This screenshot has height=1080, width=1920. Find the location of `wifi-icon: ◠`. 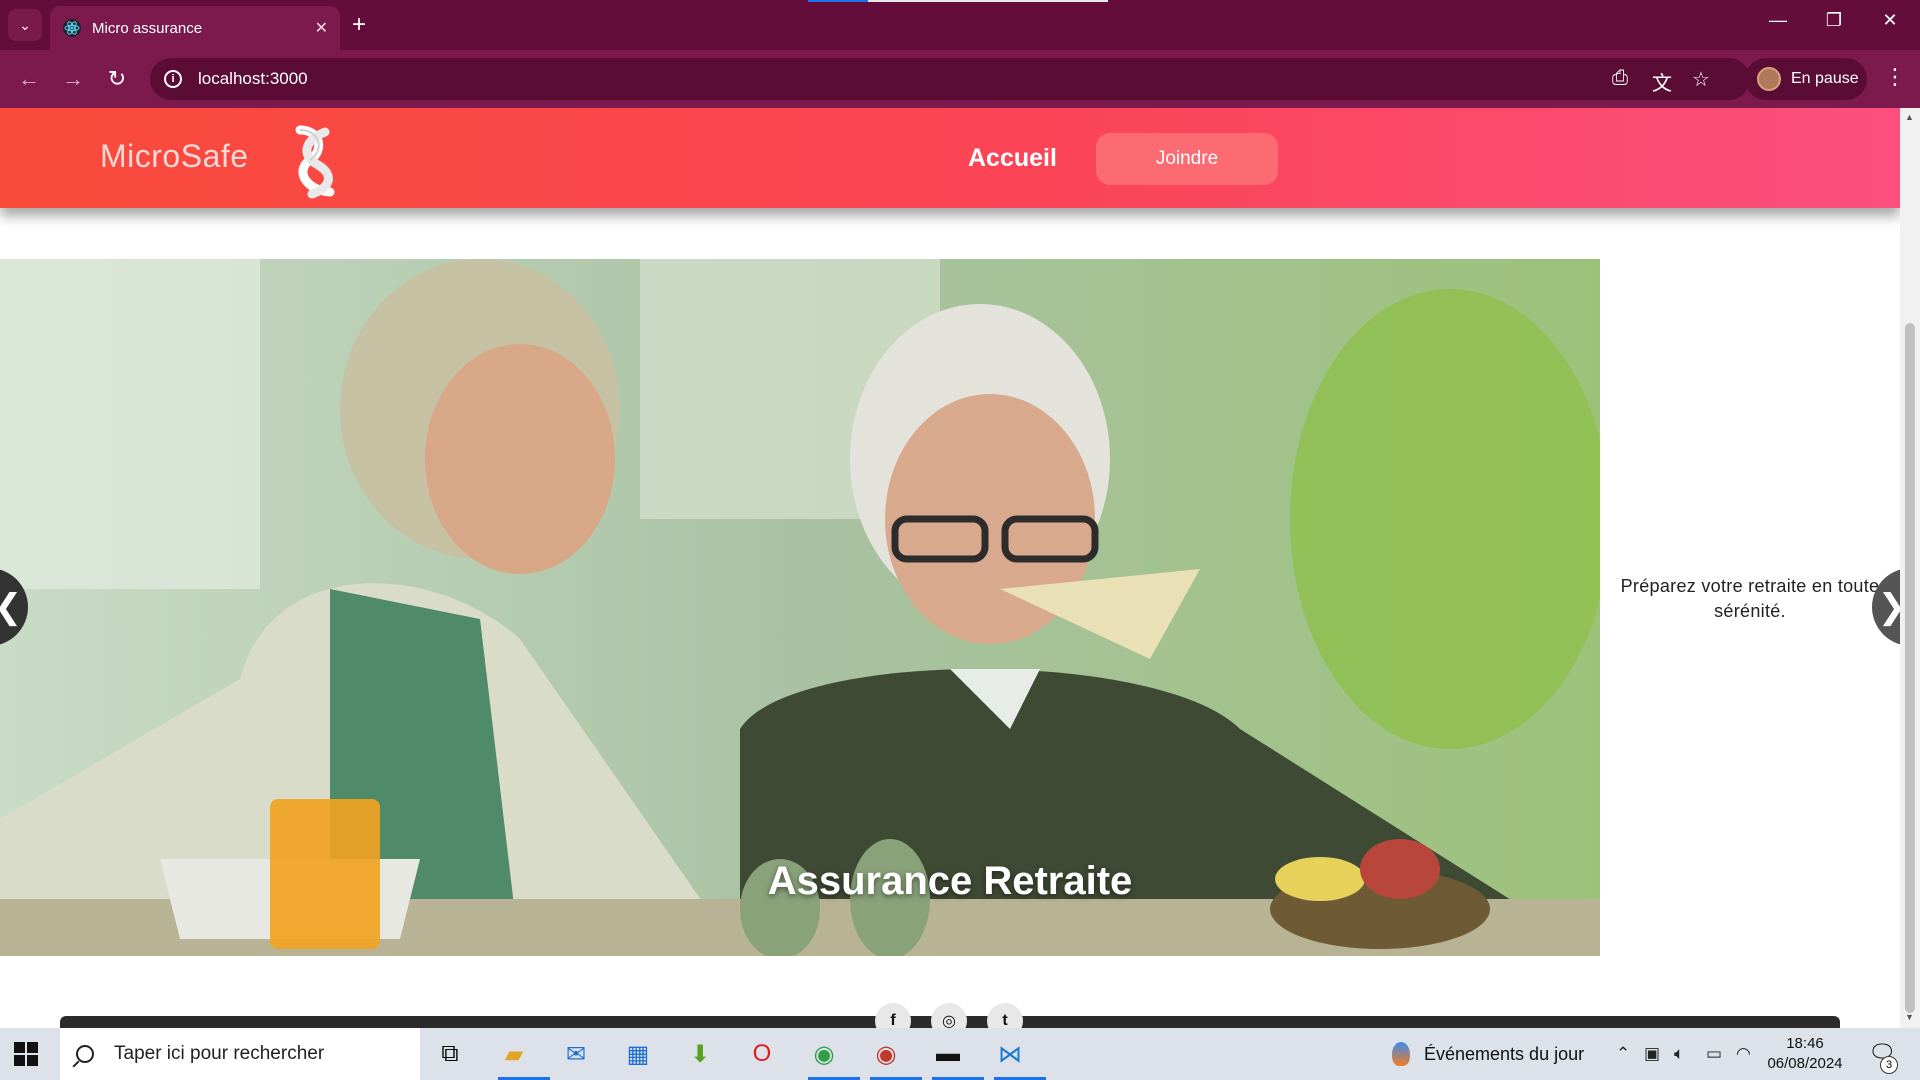

wifi-icon: ◠ is located at coordinates (1743, 1054).